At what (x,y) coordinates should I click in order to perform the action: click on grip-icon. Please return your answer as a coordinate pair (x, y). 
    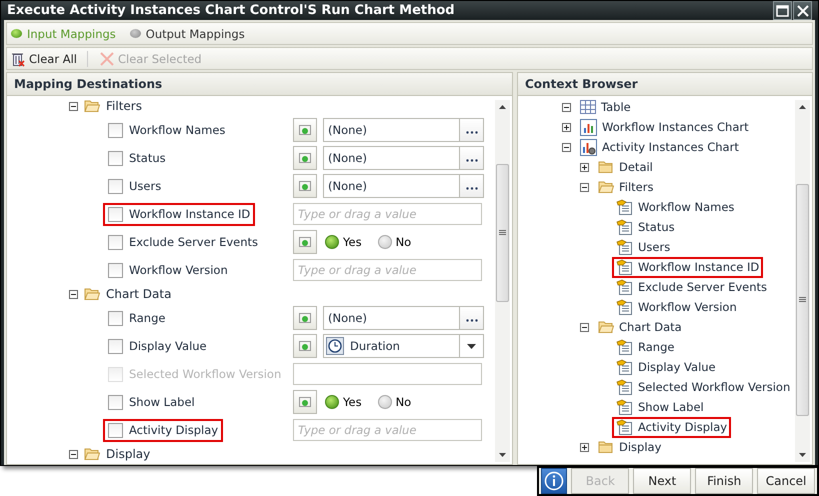
    Looking at the image, I should click on (802, 300).